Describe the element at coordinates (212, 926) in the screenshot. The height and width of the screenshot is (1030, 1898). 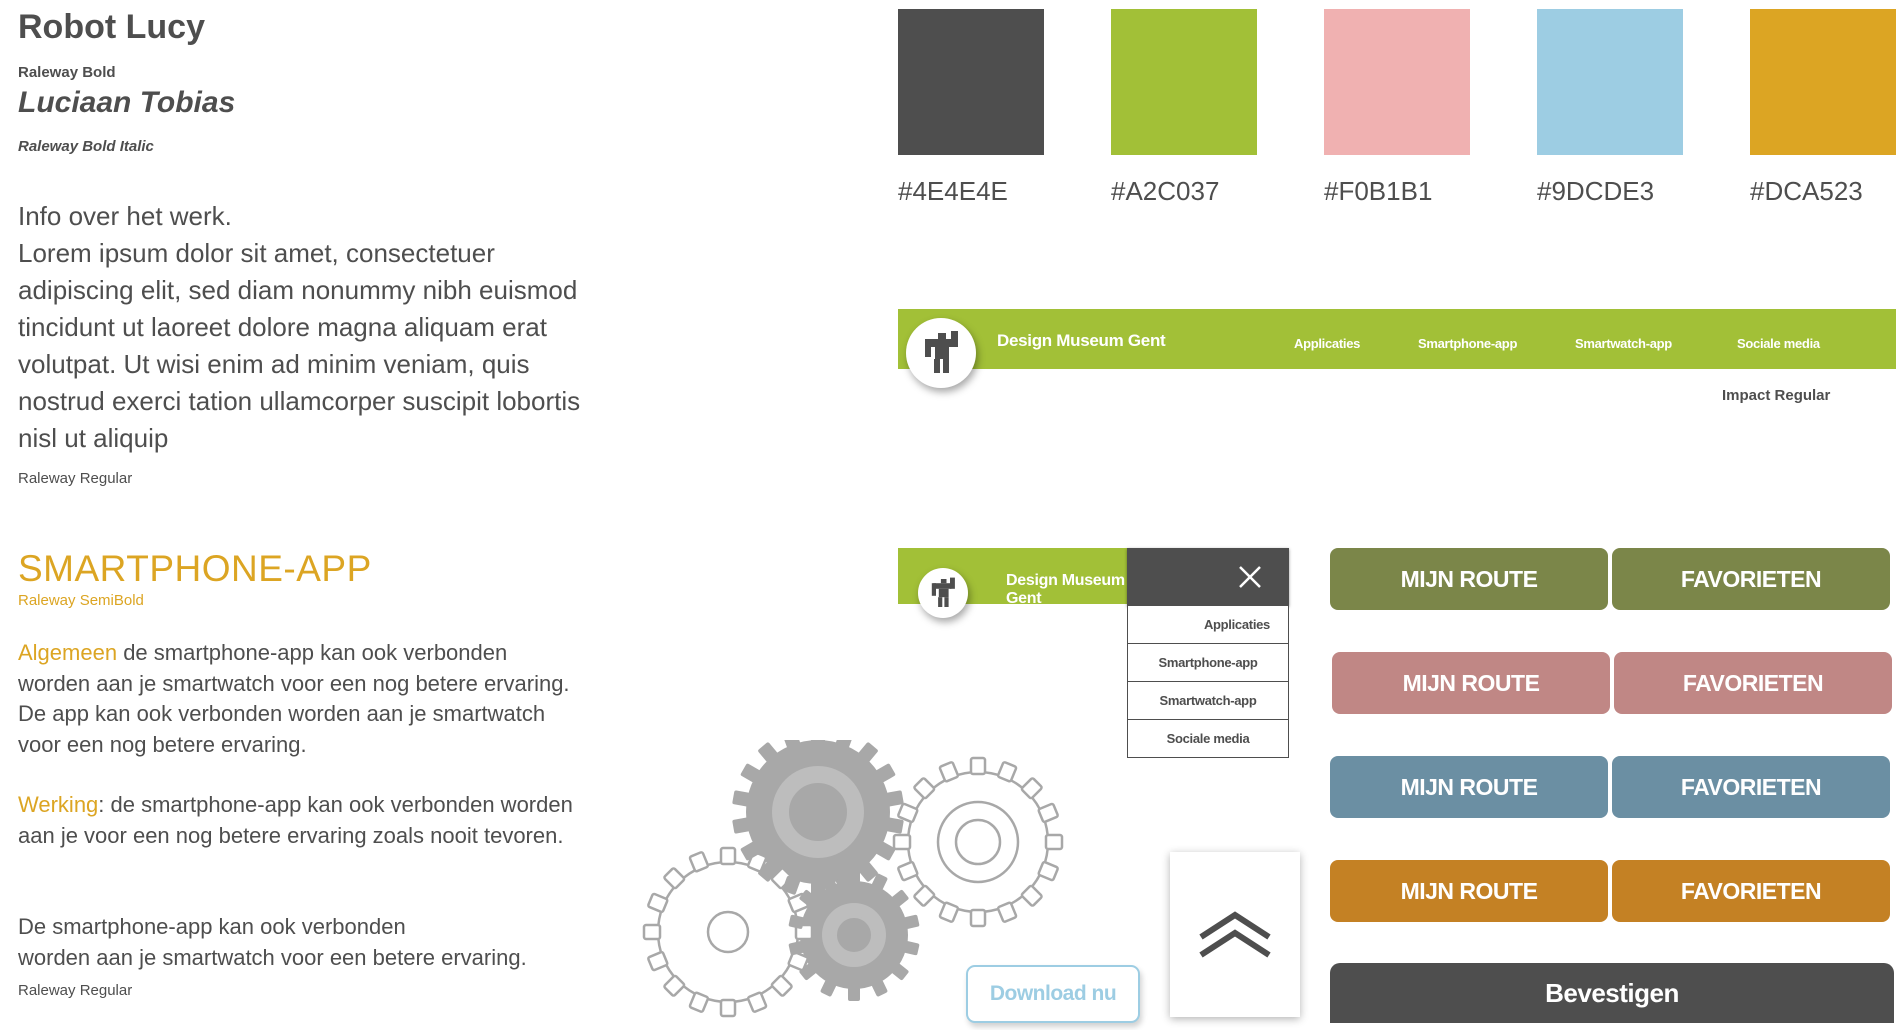
I see `paragraph-closing-line1: De smartphone-app kan ook verbonden` at that location.